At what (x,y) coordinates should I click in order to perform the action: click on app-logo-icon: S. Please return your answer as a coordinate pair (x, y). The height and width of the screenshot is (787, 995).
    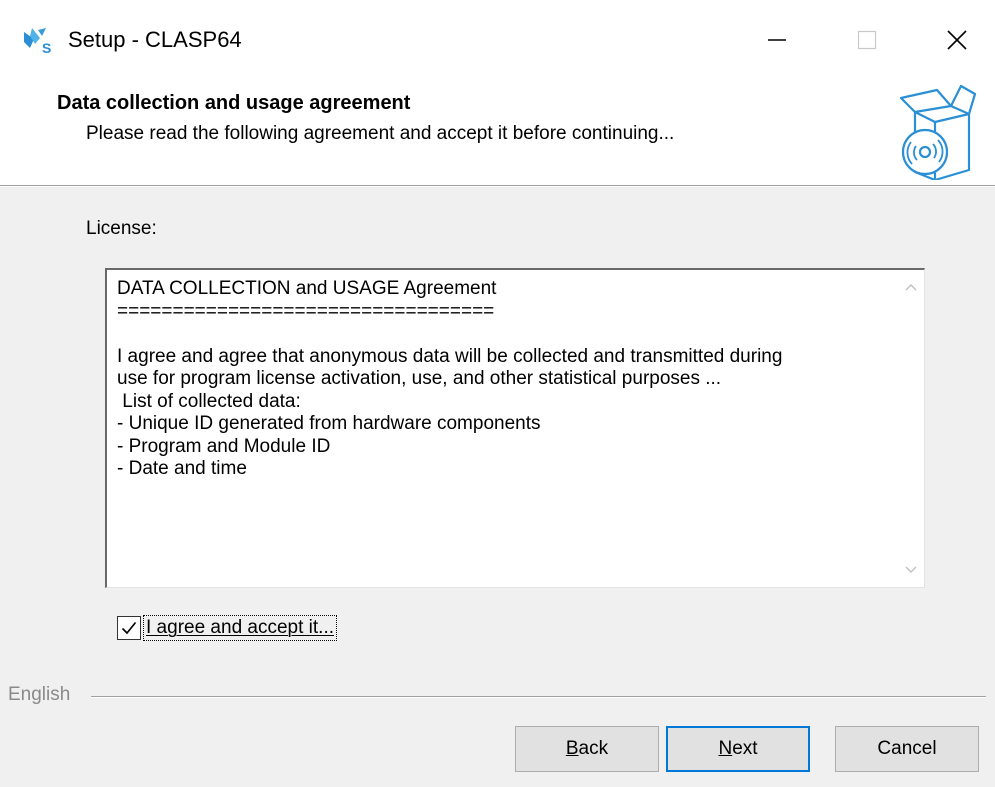
    Looking at the image, I should click on (37, 42).